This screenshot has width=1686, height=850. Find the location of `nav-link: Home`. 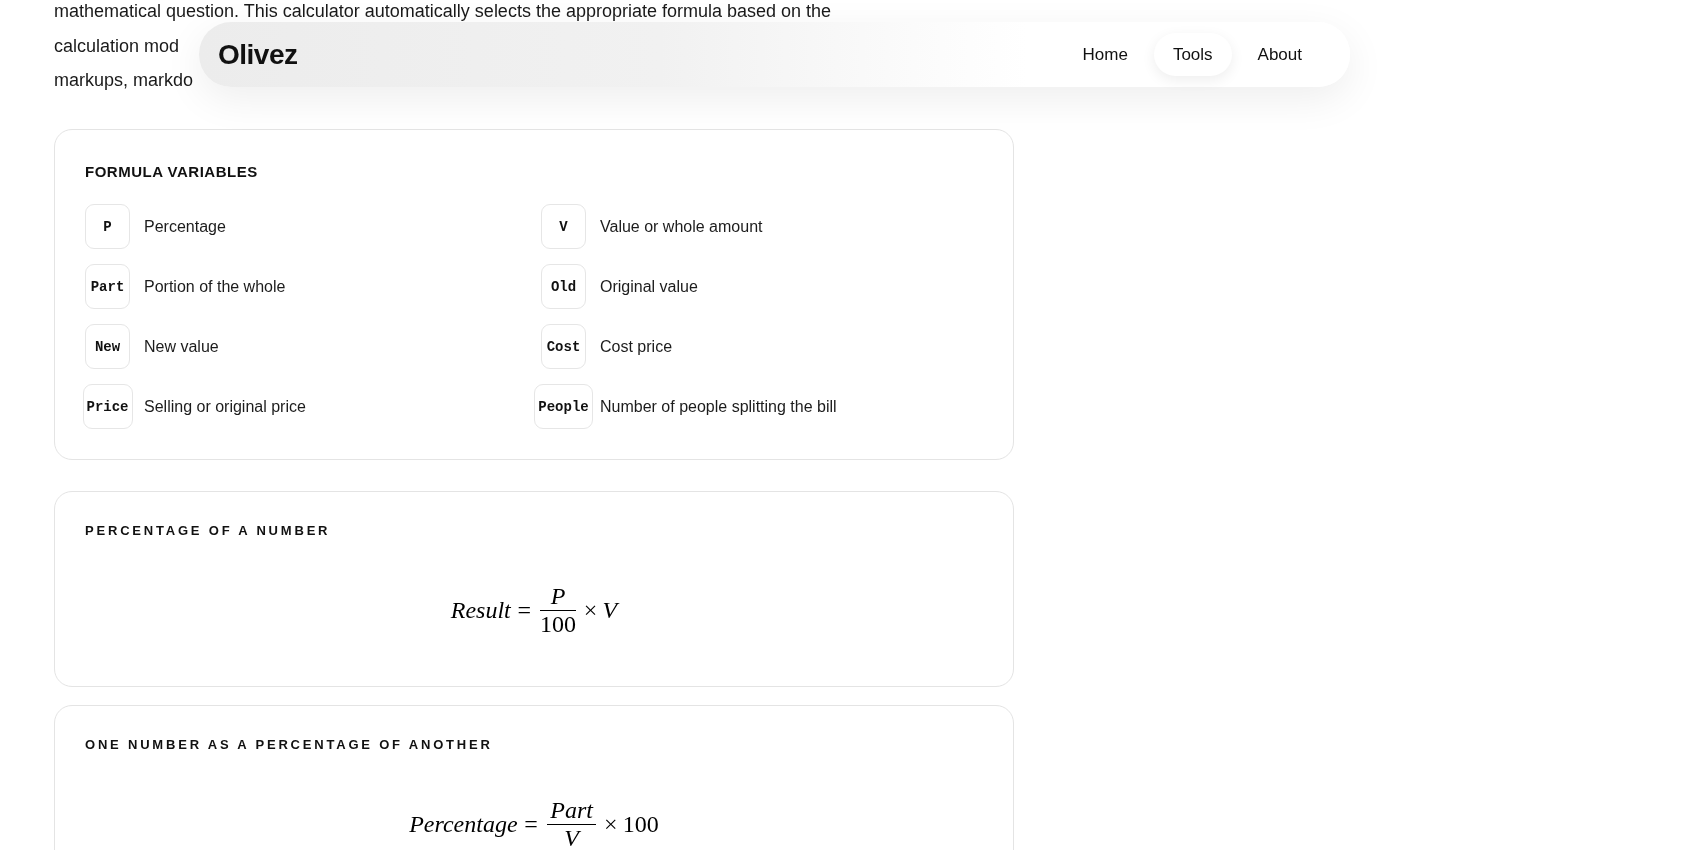

nav-link: Home is located at coordinates (1105, 54).